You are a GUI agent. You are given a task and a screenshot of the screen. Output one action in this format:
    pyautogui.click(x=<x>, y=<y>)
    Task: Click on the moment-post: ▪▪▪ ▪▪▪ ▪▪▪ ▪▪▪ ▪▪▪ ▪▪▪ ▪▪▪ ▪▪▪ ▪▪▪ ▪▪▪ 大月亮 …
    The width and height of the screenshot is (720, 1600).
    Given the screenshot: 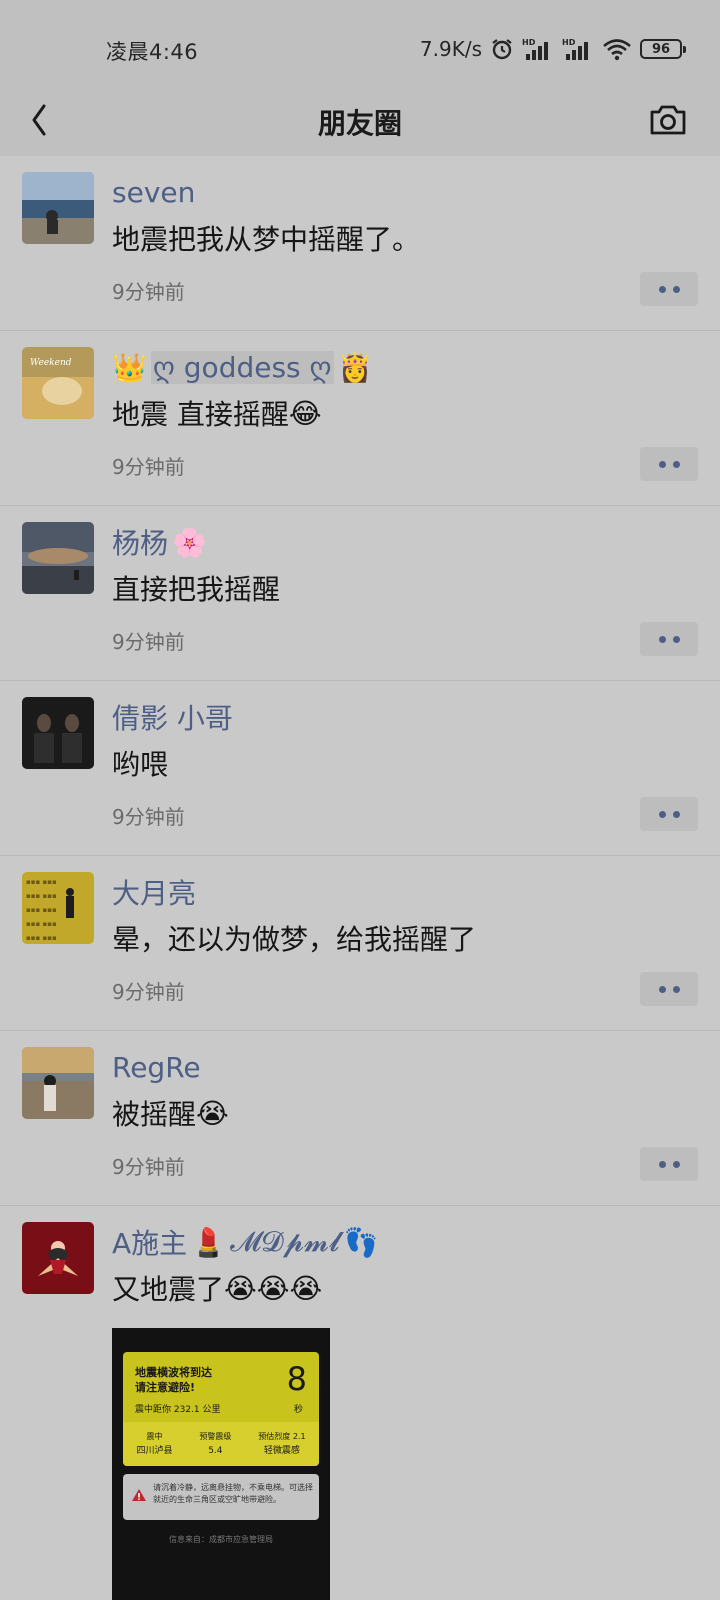 What is the action you would take?
    pyautogui.click(x=360, y=943)
    